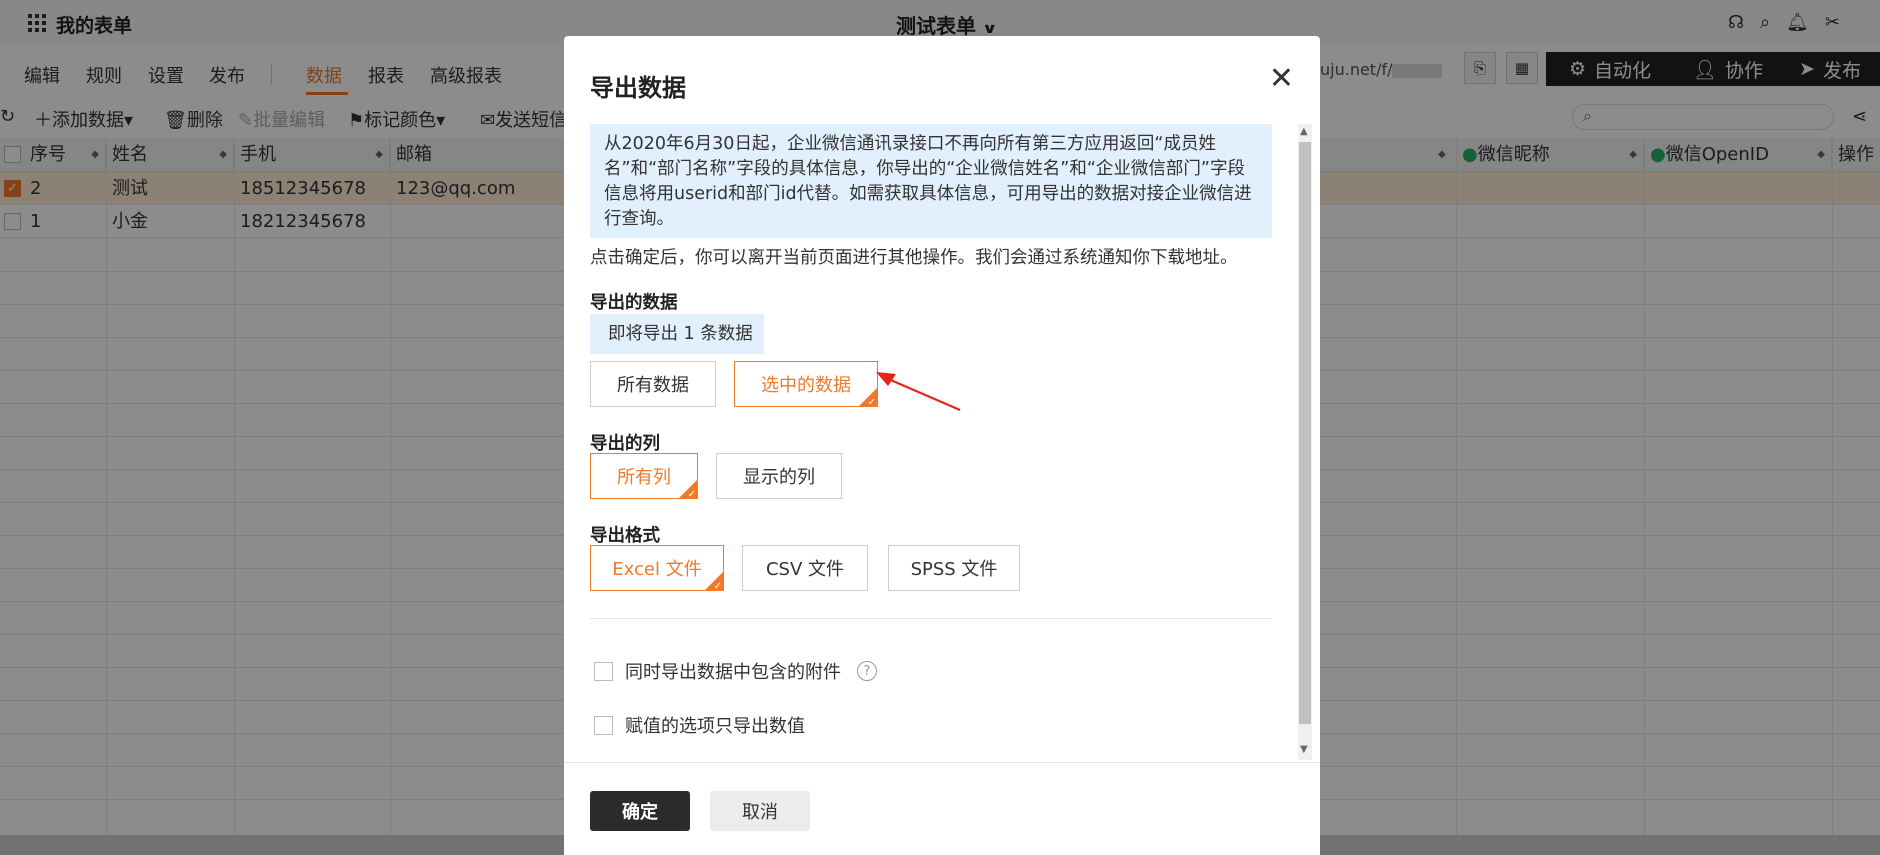 The image size is (1880, 855). I want to click on option-visible-columns-label: 显示的列, so click(779, 477).